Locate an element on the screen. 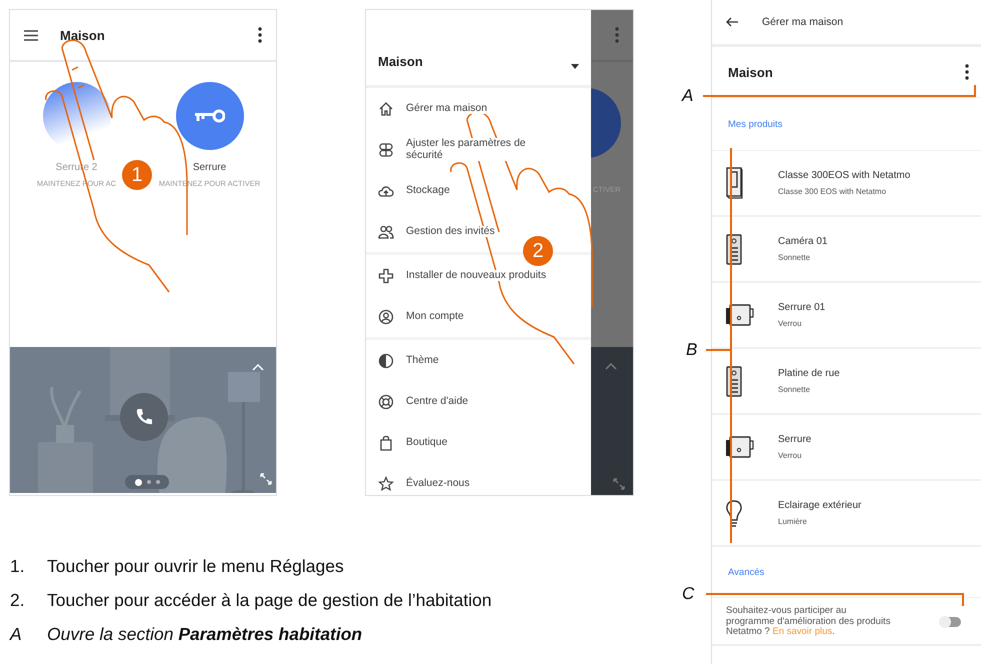 This screenshot has width=981, height=664. step-text: Toucher pour ouvrir le menu Réglages is located at coordinates (195, 566).